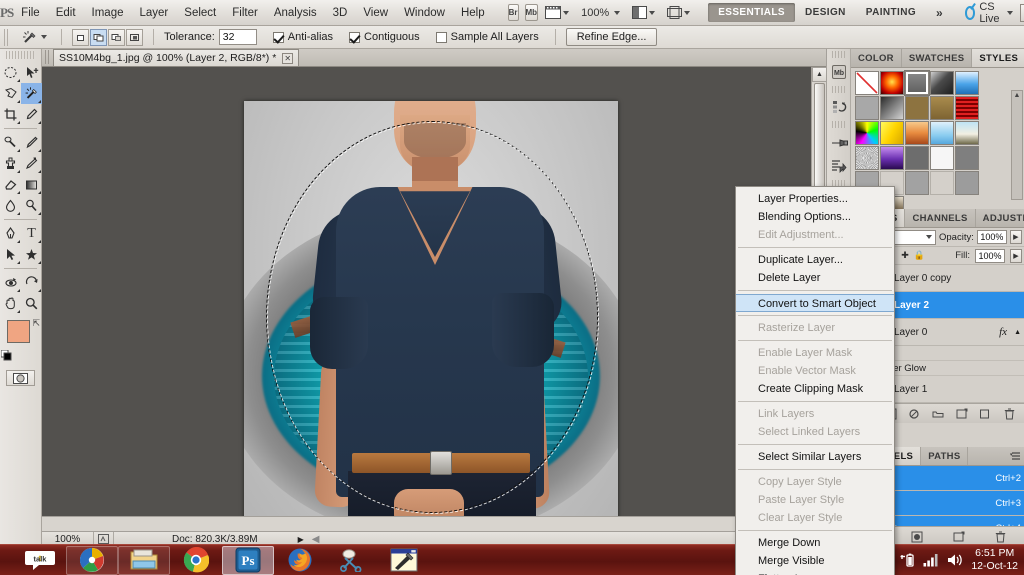 This screenshot has width=1024, height=575. Describe the element at coordinates (819, 74) in the screenshot. I see `scroll-up-button: ▲` at that location.